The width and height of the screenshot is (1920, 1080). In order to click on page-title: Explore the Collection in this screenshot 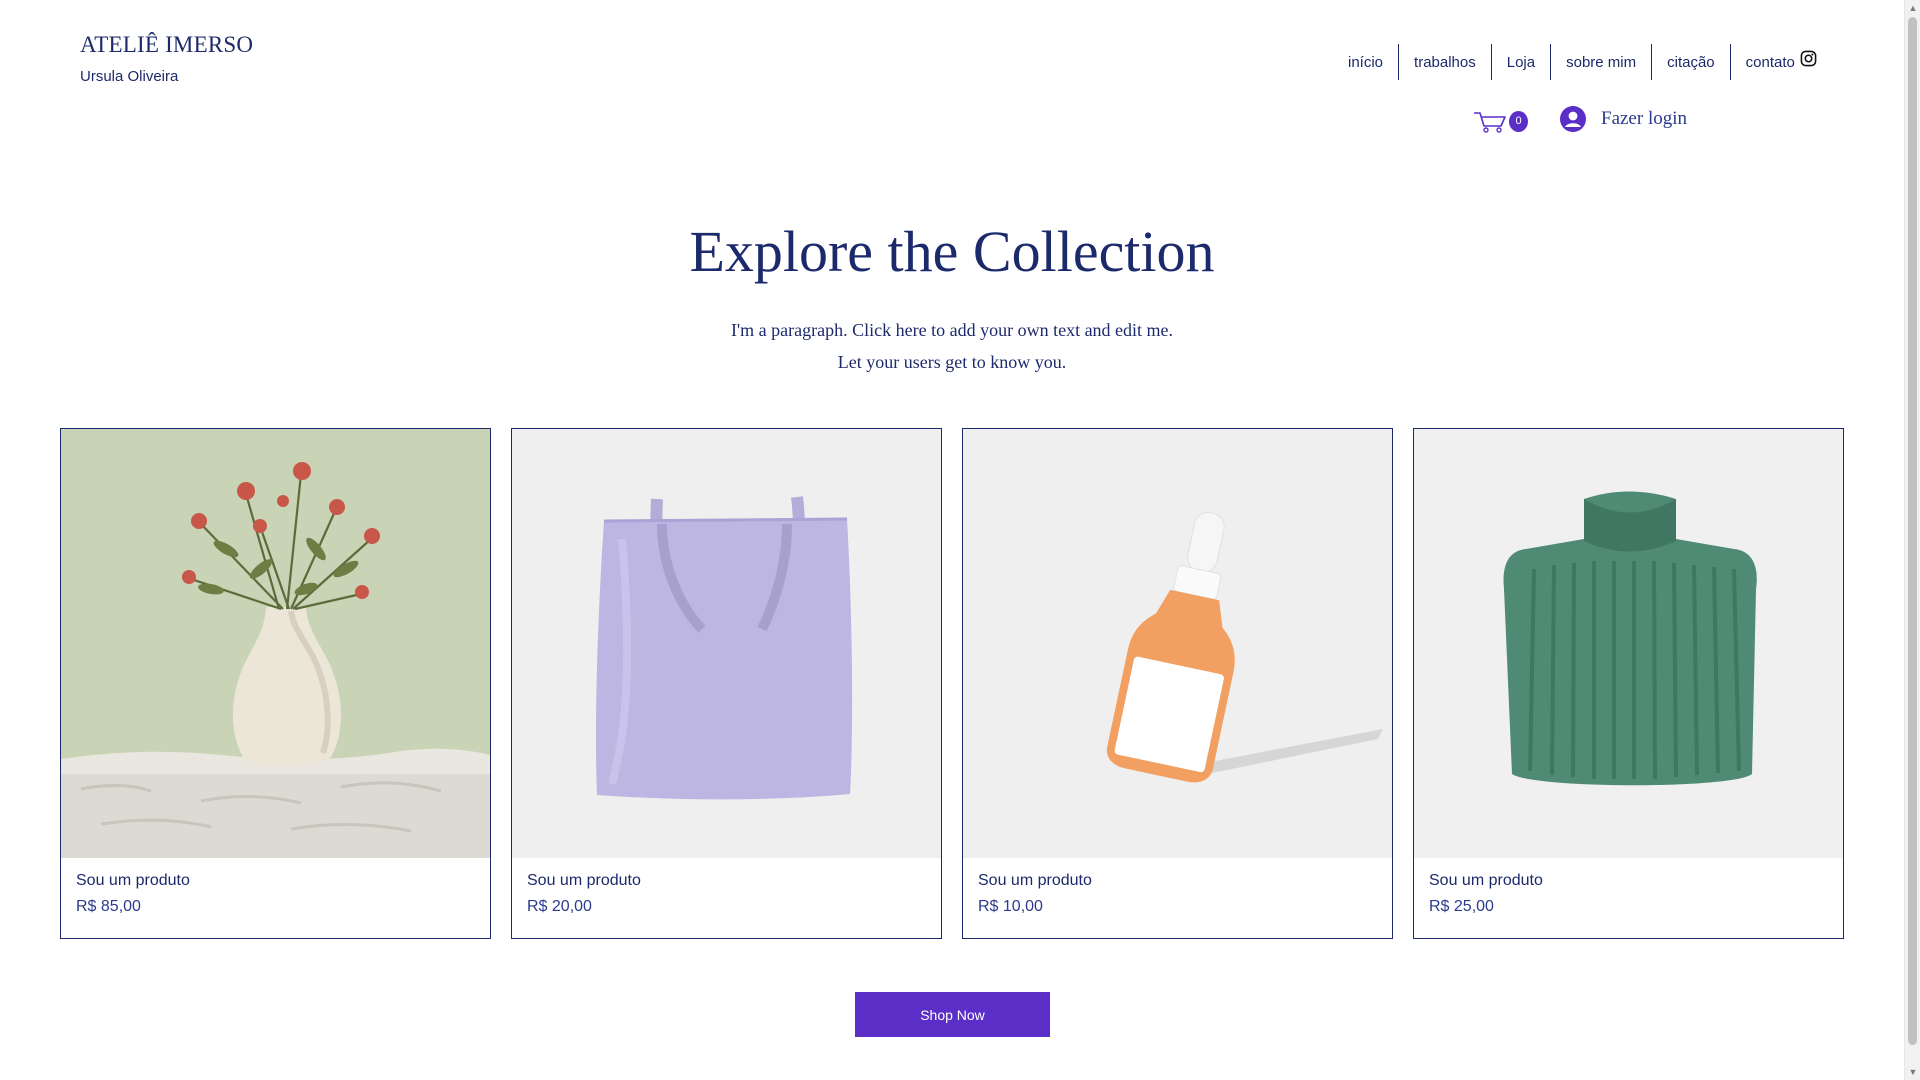, I will do `click(952, 251)`.